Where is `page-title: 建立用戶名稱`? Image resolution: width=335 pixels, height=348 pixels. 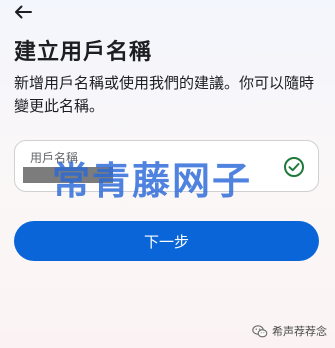
page-title: 建立用戶名稱 is located at coordinates (83, 52).